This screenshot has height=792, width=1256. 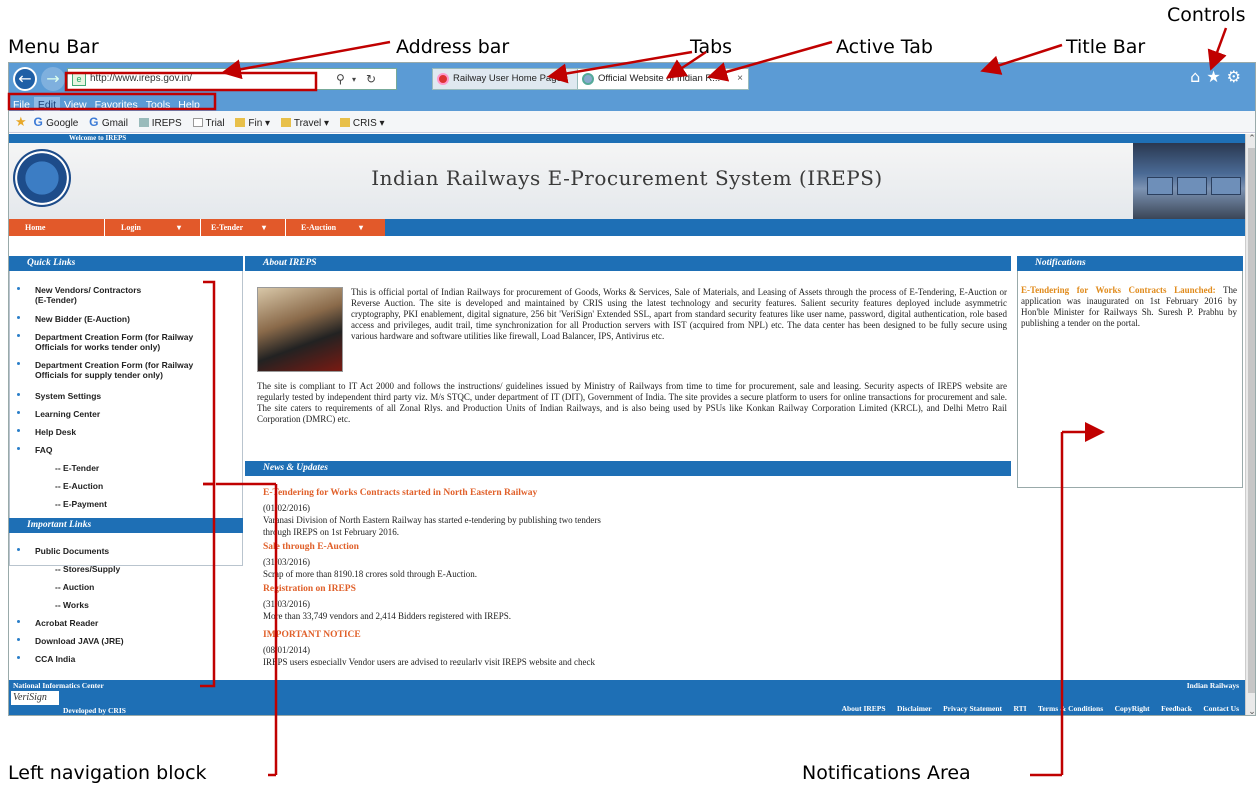 What do you see at coordinates (1251, 420) in the screenshot?
I see `scroll-thumb` at bounding box center [1251, 420].